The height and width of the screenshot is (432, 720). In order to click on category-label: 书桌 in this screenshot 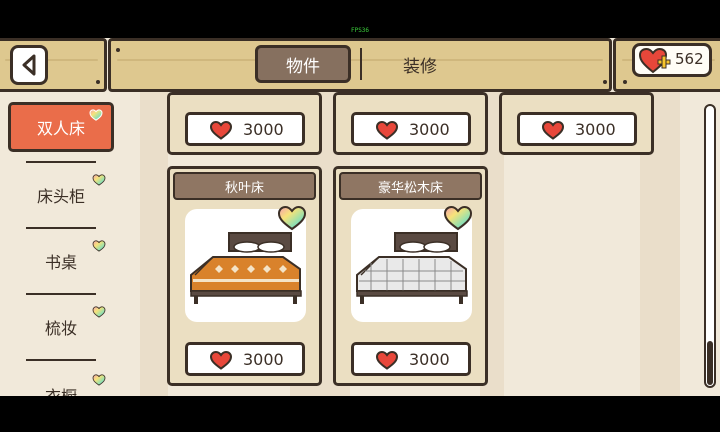, I will do `click(60, 262)`.